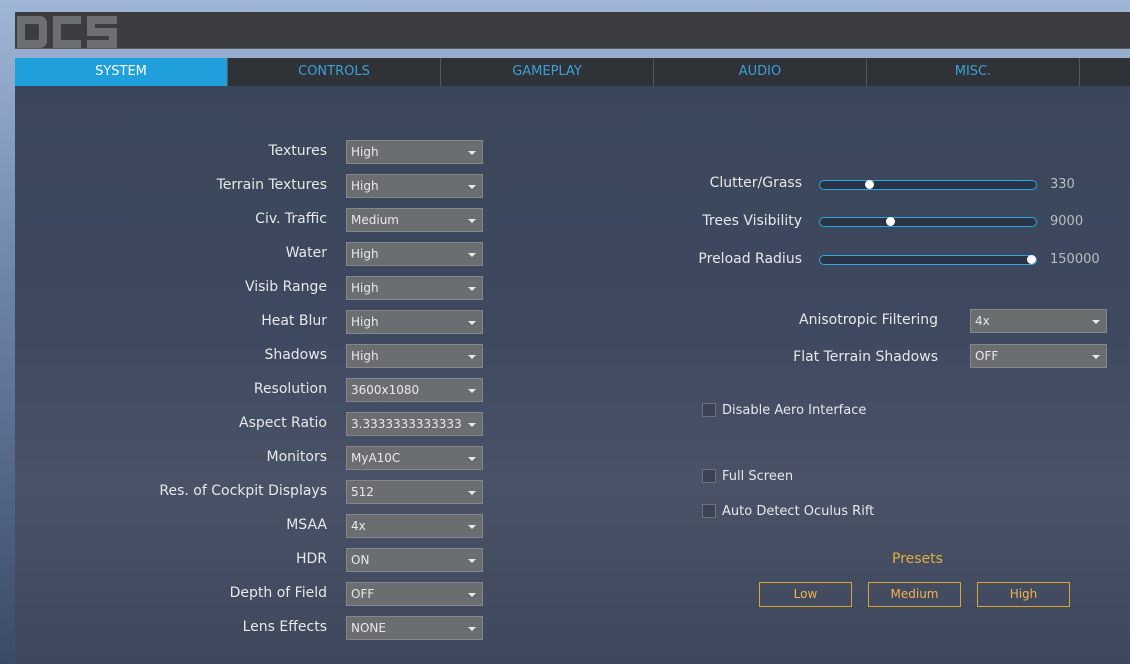  What do you see at coordinates (278, 593) in the screenshot?
I see `label-depth-of-field: Depth of Field` at bounding box center [278, 593].